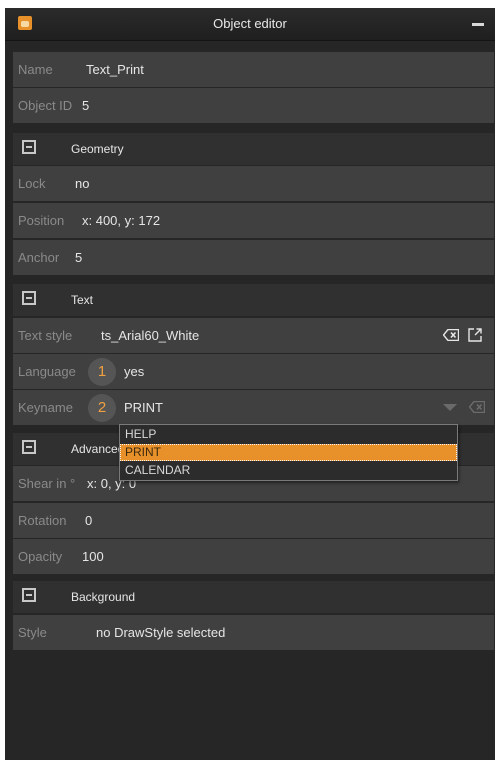 The width and height of the screenshot is (498, 760). Describe the element at coordinates (103, 597) in the screenshot. I see `background-section-title: Background` at that location.